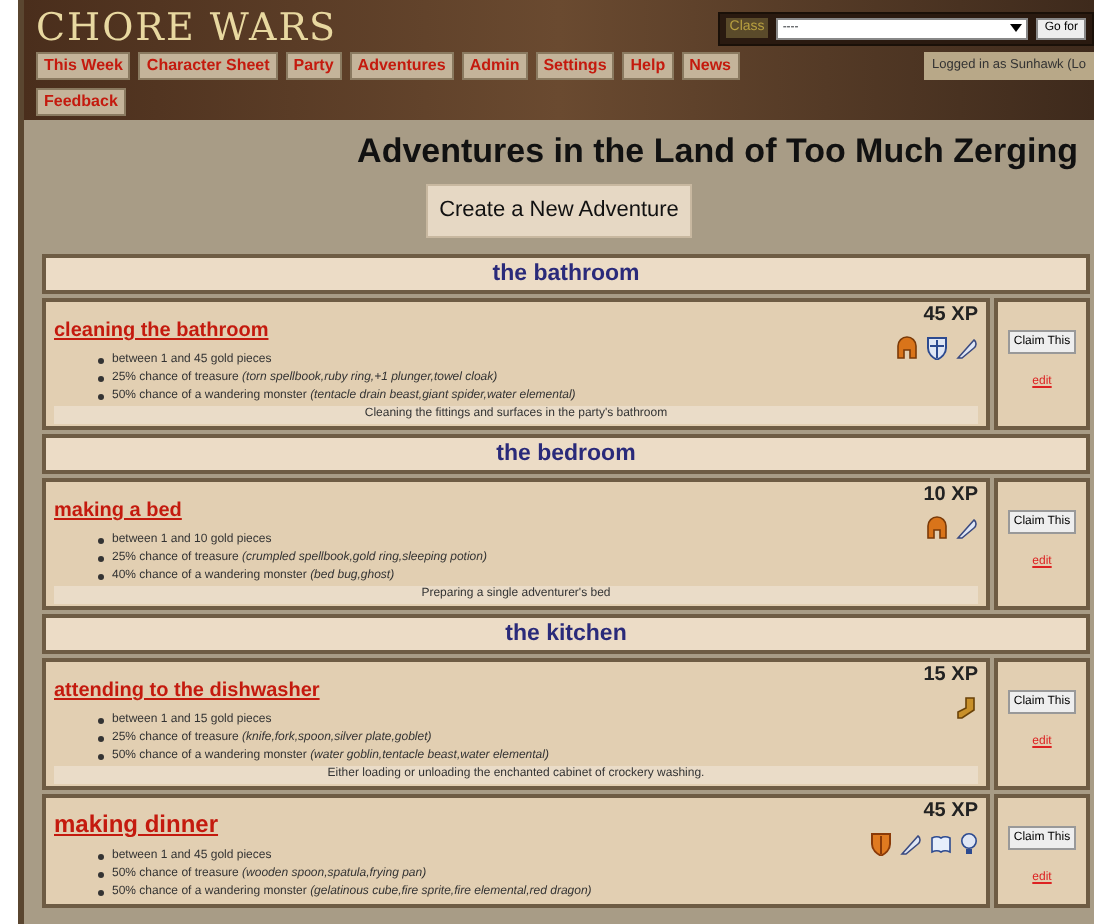 This screenshot has width=1094, height=924. I want to click on create-adventure-button: Create a New Adventure, so click(559, 211).